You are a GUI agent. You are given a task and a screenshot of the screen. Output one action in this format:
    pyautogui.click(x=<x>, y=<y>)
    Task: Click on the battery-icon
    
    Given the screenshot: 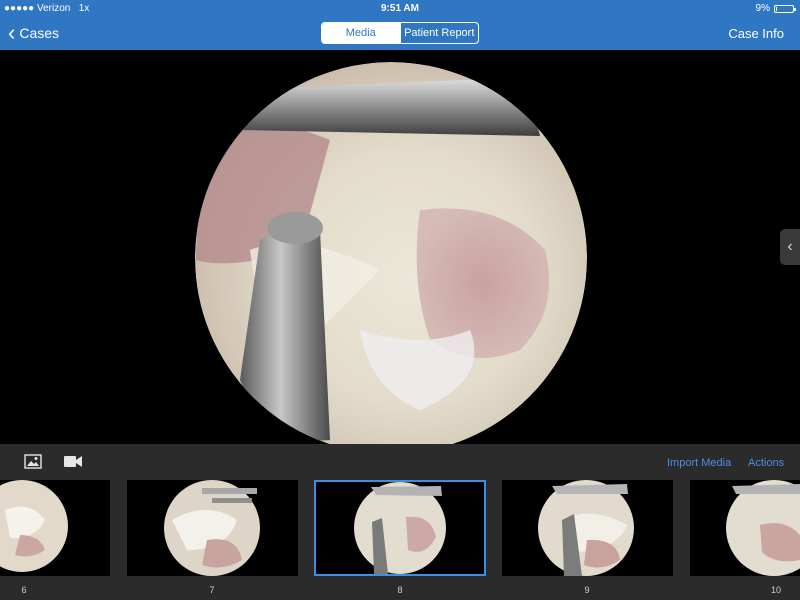 What is the action you would take?
    pyautogui.click(x=785, y=8)
    